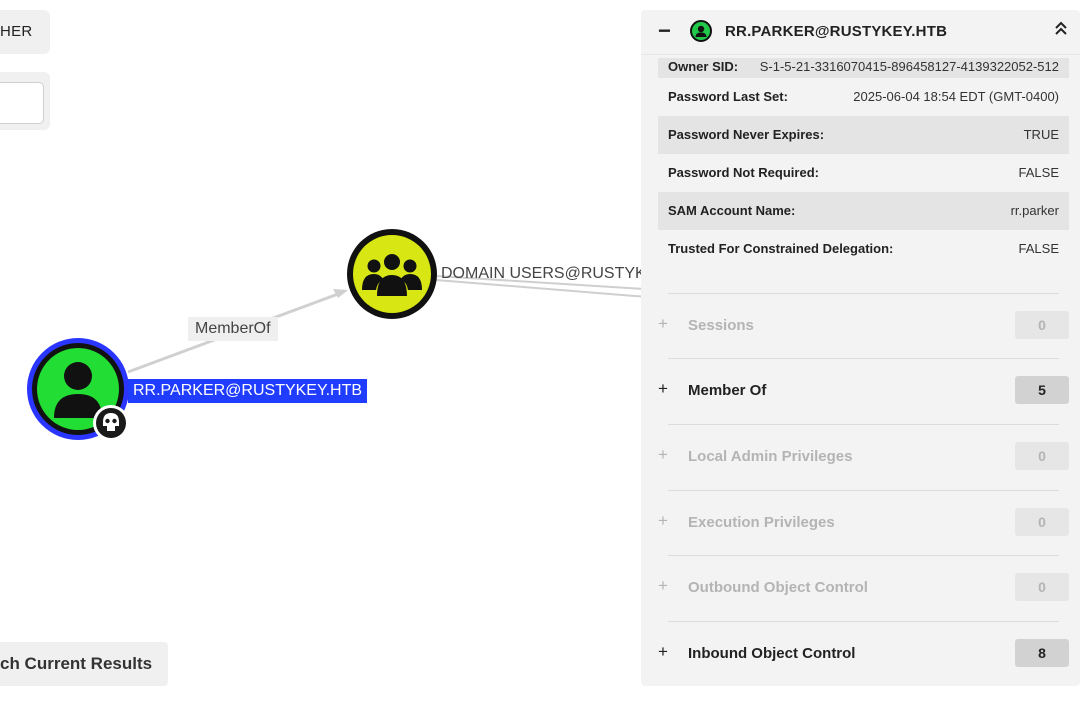  I want to click on property-row-password-not-required: Password Not Required: FALSE, so click(863, 173).